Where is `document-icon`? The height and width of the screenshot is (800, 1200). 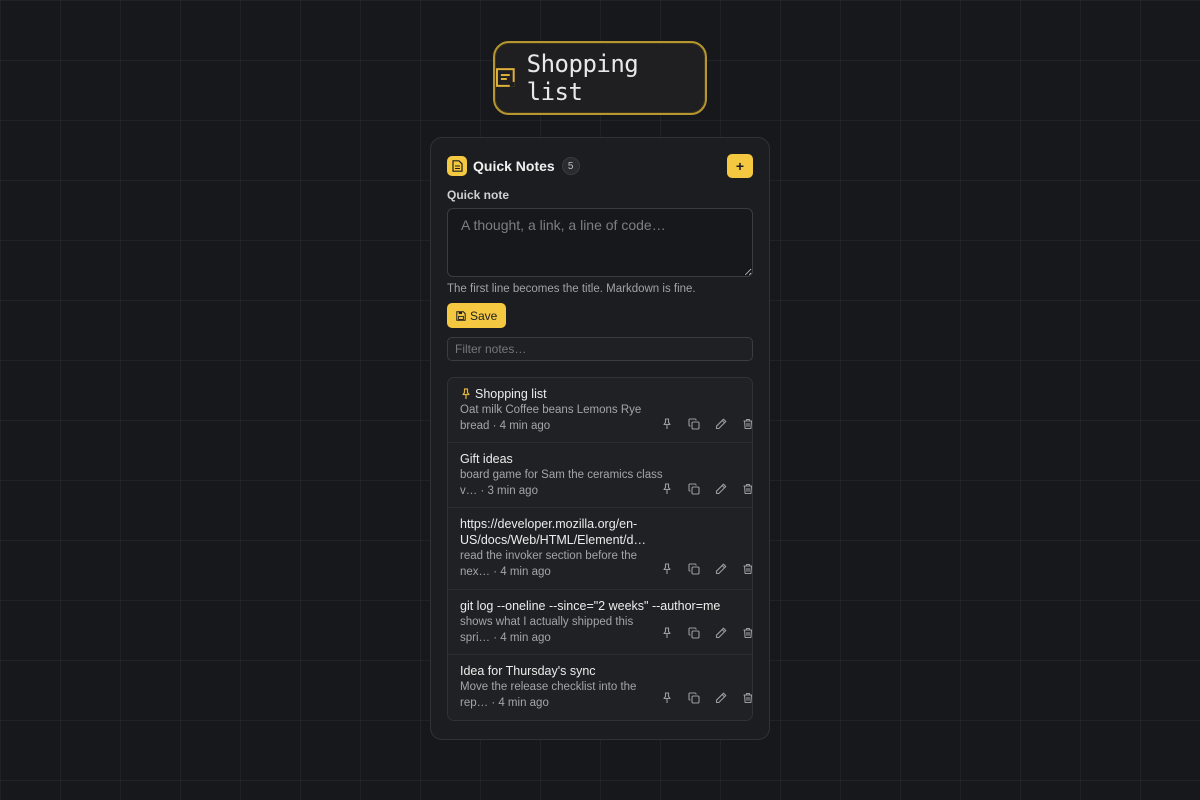 document-icon is located at coordinates (457, 166).